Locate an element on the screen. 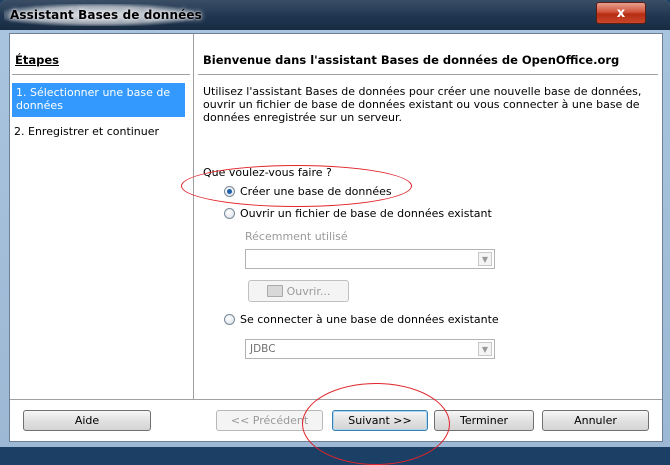 This screenshot has height=465, width=670. button-divider is located at coordinates (336, 399).